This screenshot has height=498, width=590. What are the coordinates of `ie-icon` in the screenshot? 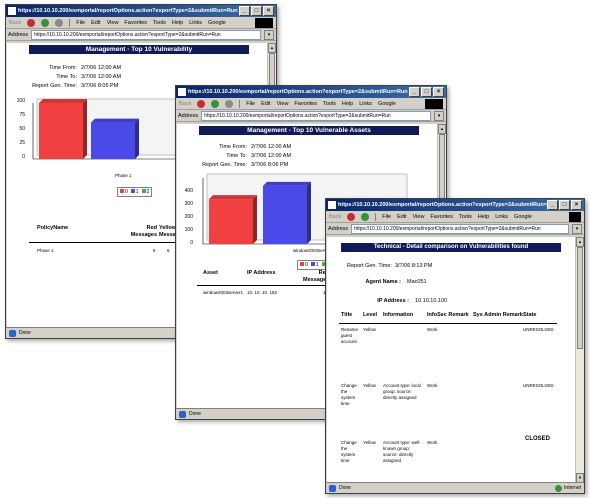 It's located at (332, 205).